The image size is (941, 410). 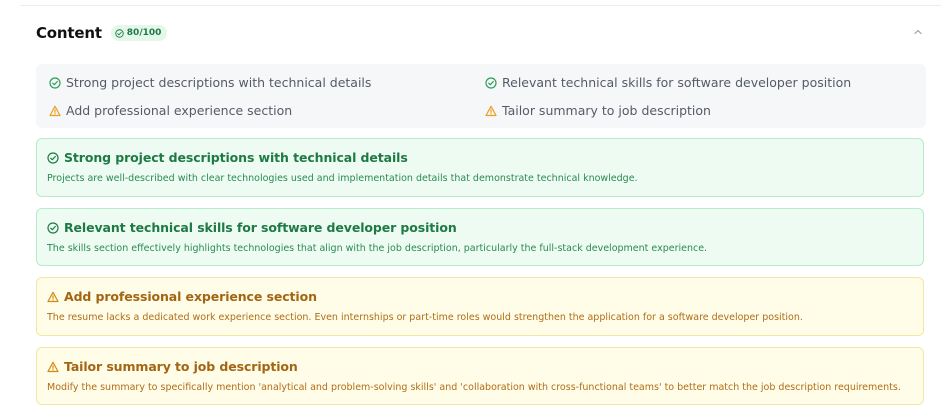 I want to click on section-header: Content 80/100, so click(x=480, y=33).